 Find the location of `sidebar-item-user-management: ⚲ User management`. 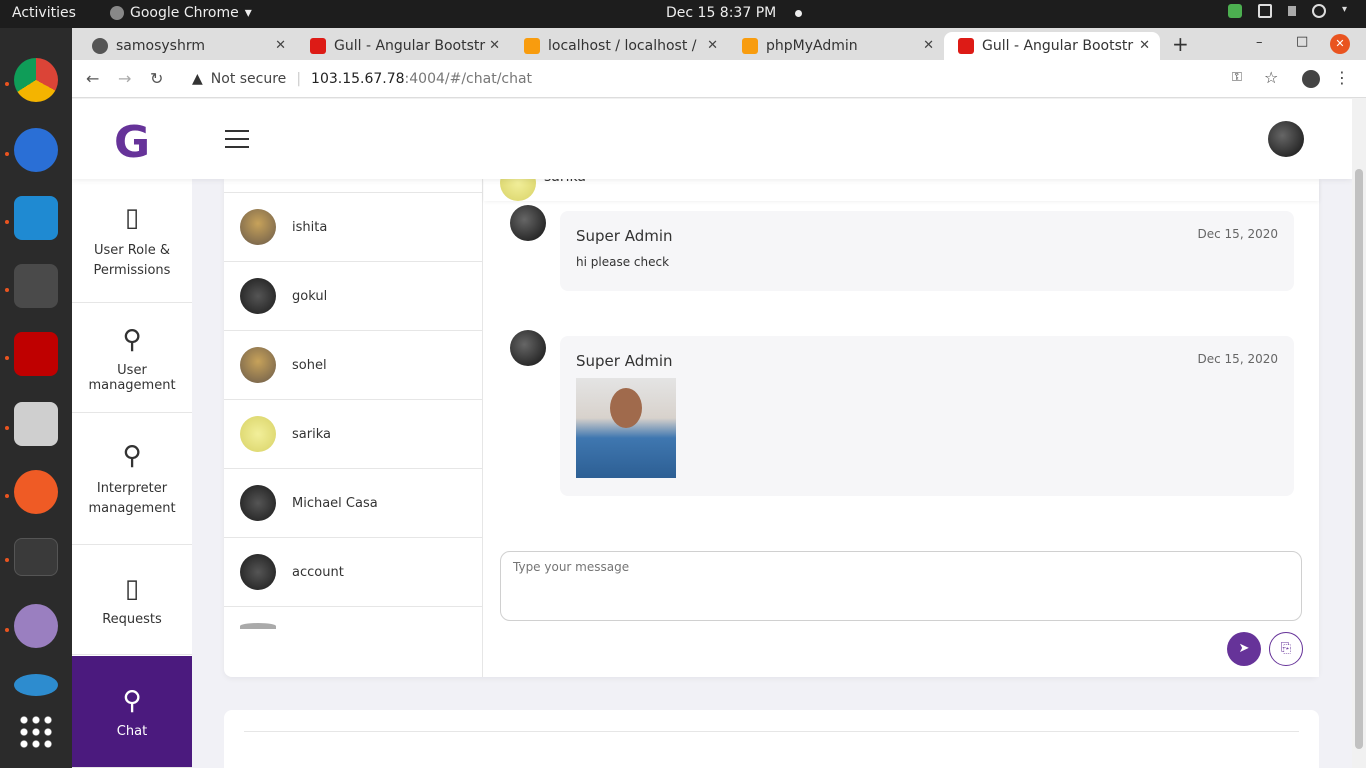

sidebar-item-user-management: ⚲ User management is located at coordinates (132, 358).